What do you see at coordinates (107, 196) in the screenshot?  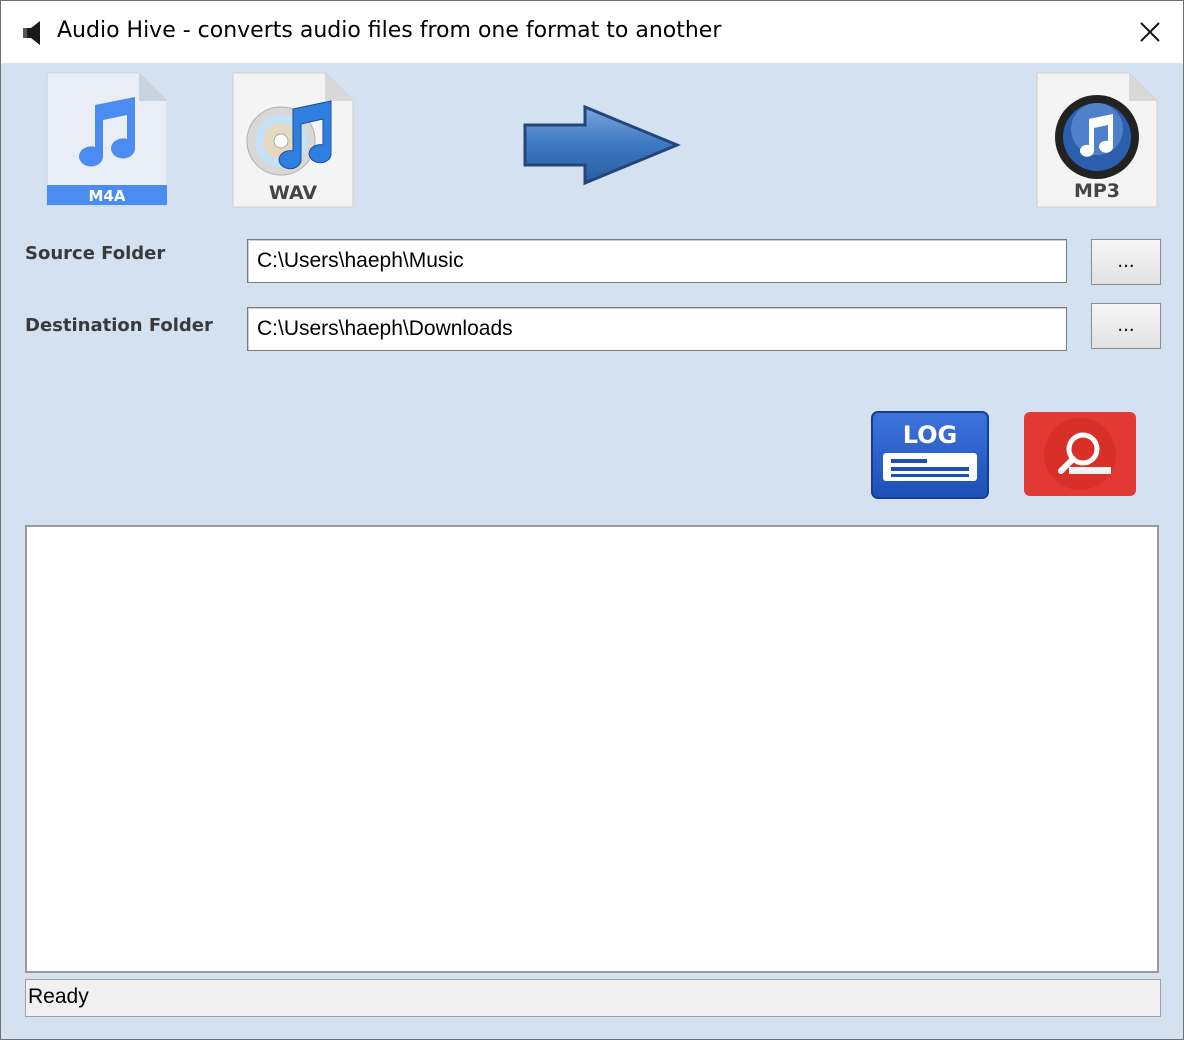 I see `m4a-label: M4A` at bounding box center [107, 196].